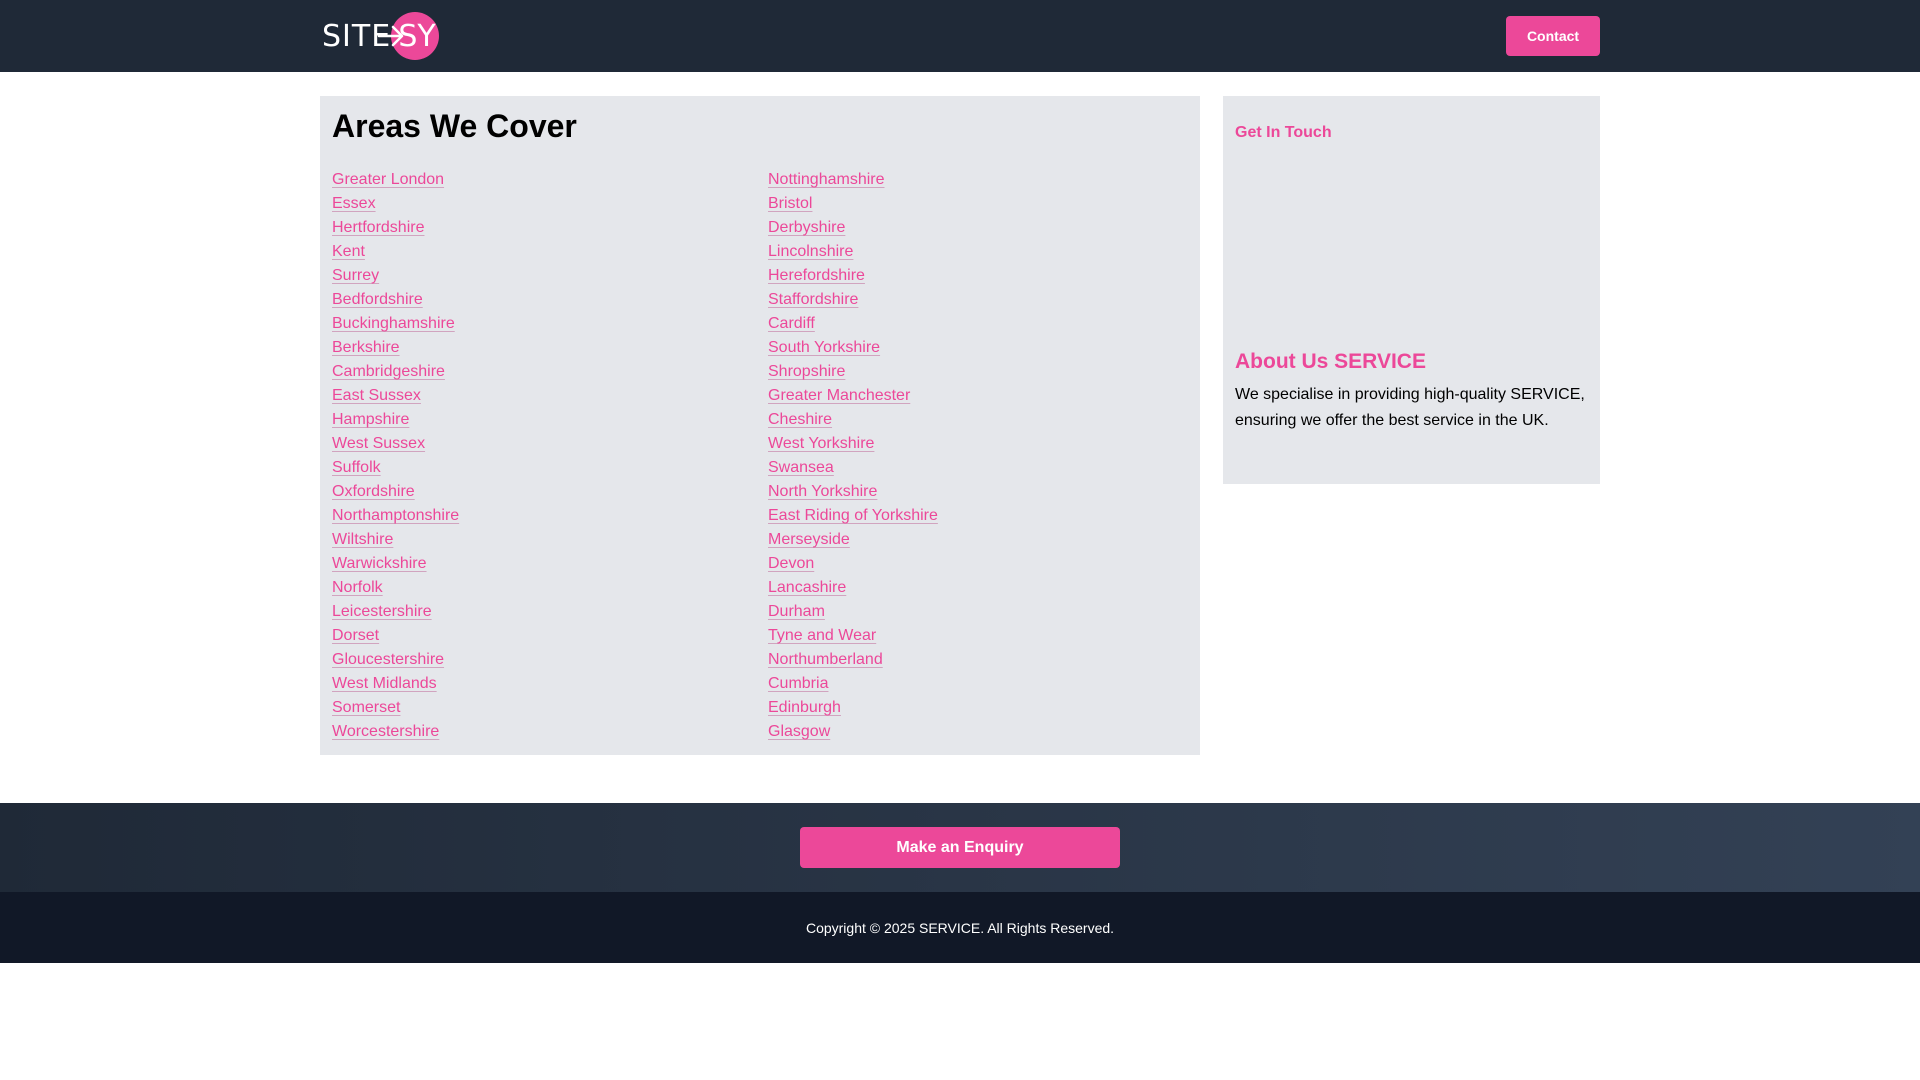 This screenshot has width=1920, height=1080. I want to click on area-link: Hertfordshire, so click(378, 228).